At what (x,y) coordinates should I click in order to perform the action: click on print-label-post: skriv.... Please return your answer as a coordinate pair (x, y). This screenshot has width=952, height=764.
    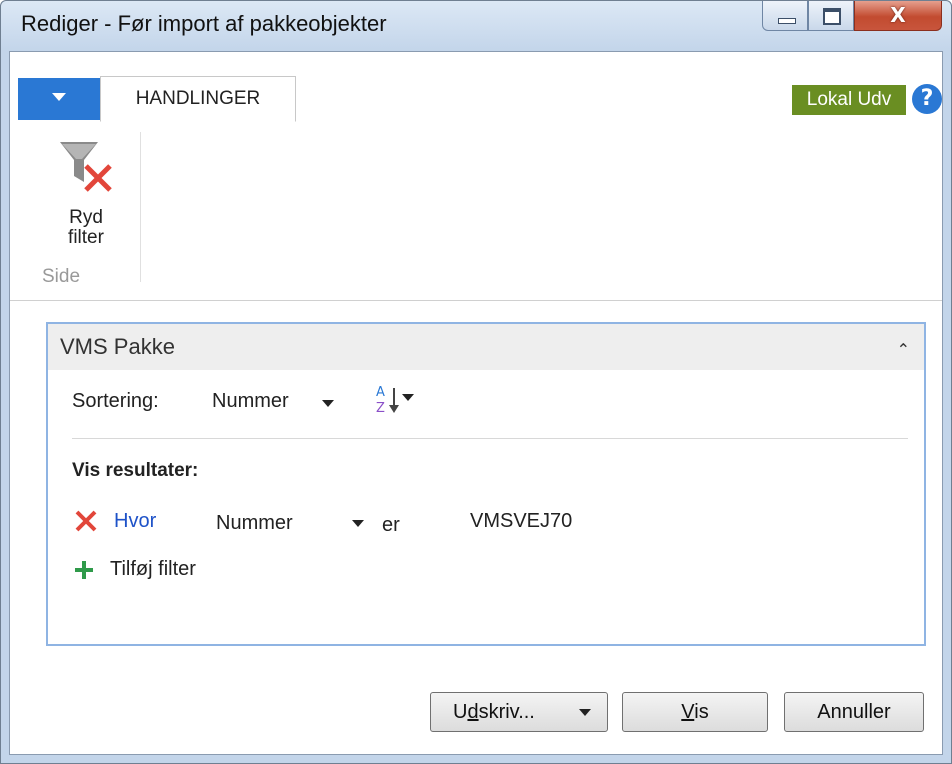
    Looking at the image, I should click on (506, 712).